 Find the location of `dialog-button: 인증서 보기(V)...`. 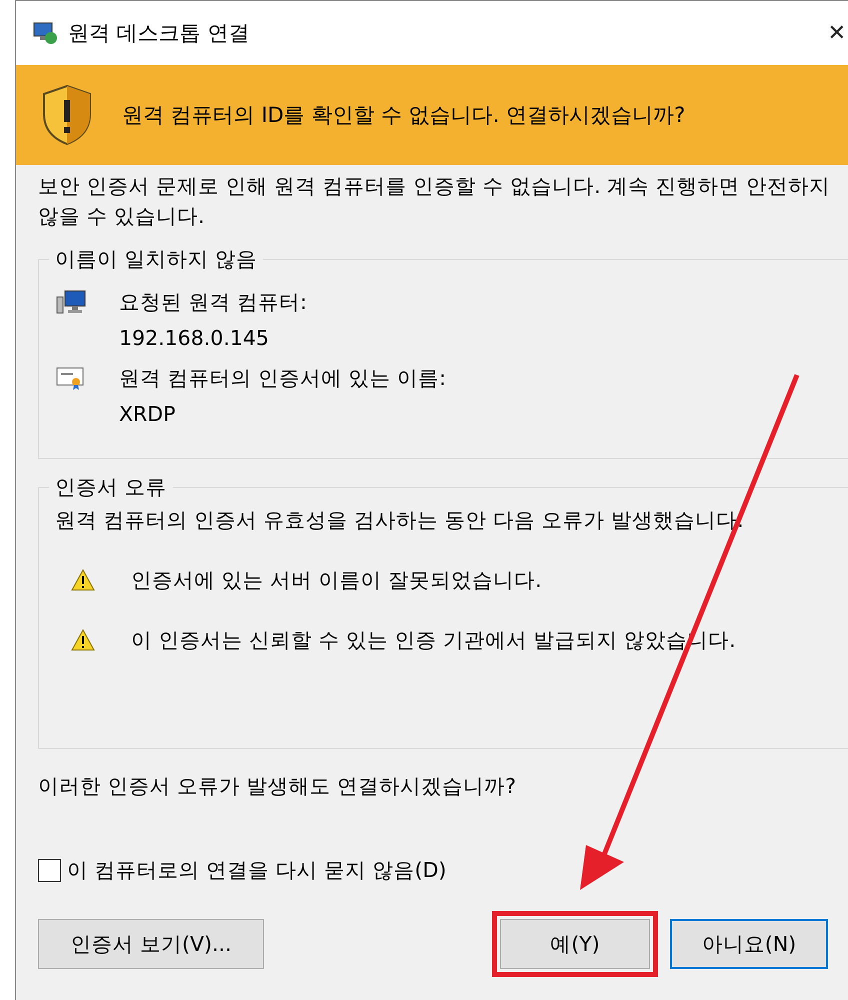

dialog-button: 인증서 보기(V)... is located at coordinates (151, 944).